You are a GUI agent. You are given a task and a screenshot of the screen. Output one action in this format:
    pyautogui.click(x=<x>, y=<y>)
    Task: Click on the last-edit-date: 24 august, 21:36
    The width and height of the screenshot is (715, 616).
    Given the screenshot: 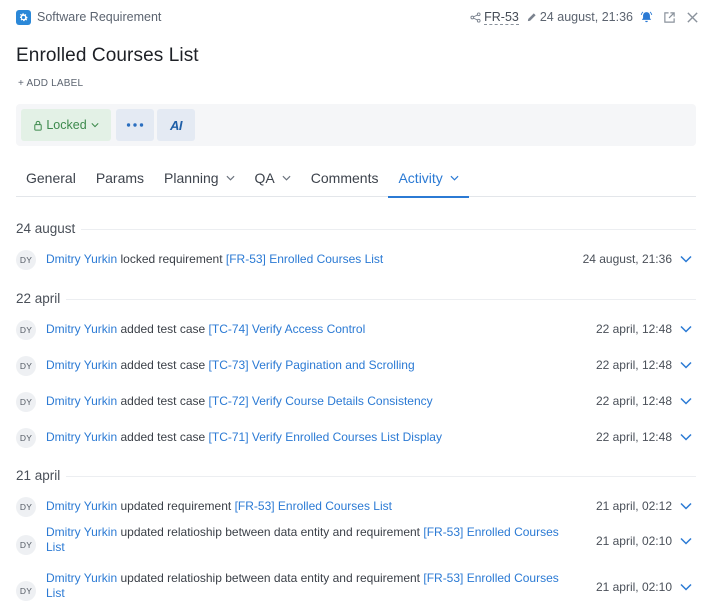 What is the action you would take?
    pyautogui.click(x=586, y=17)
    